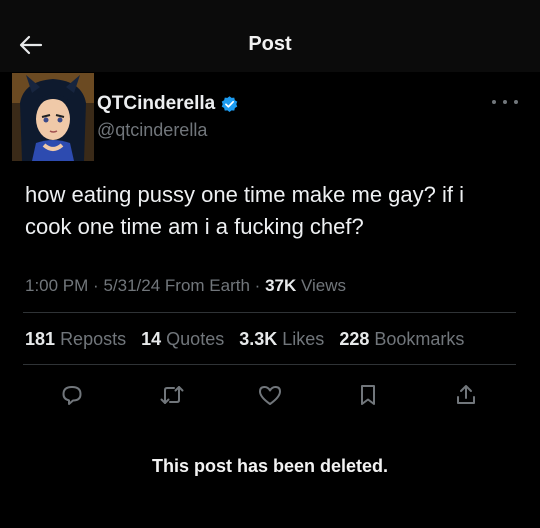  Describe the element at coordinates (281, 285) in the screenshot. I see `views-count: 37K` at that location.